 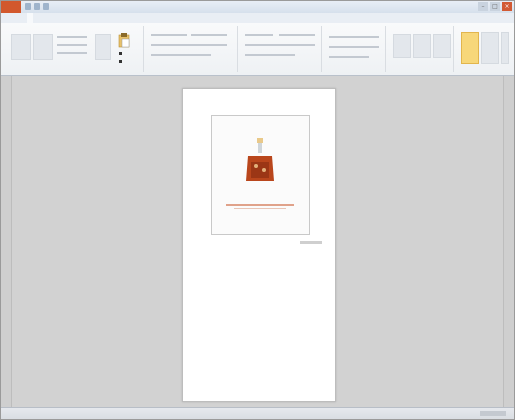 What do you see at coordinates (281, 49) in the screenshot?
I see `ribbon-group-paragraph` at bounding box center [281, 49].